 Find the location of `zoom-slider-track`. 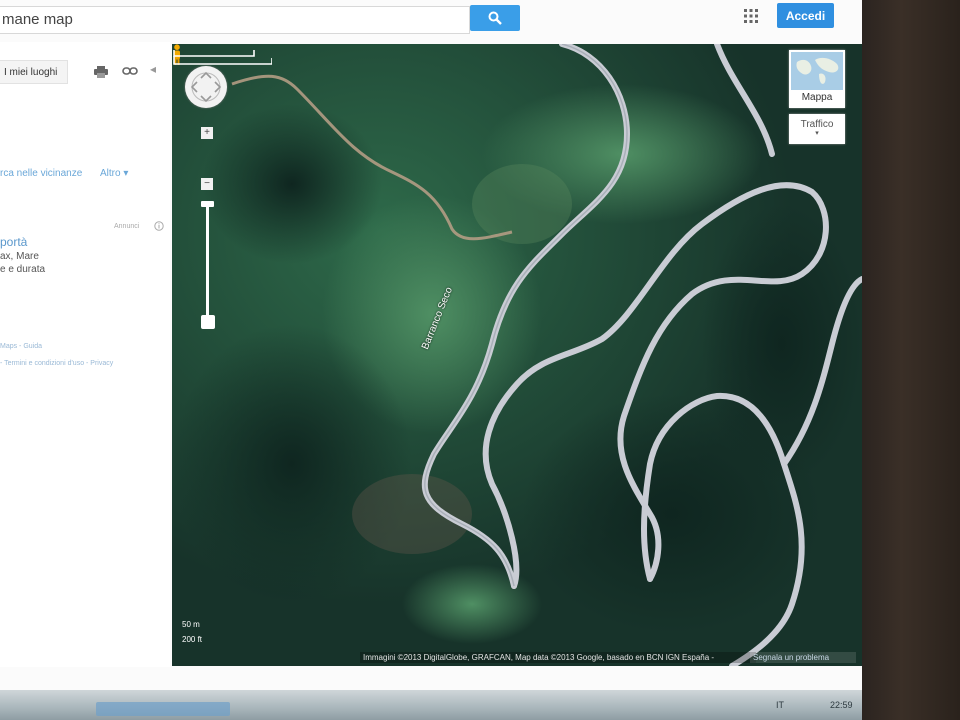

zoom-slider-track is located at coordinates (207, 263).